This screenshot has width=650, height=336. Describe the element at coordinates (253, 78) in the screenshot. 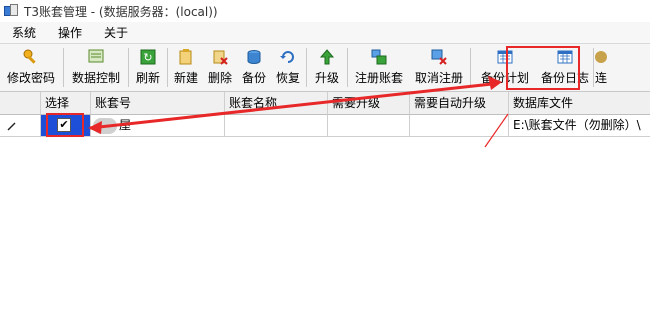

I see `backup-label: 备份` at that location.